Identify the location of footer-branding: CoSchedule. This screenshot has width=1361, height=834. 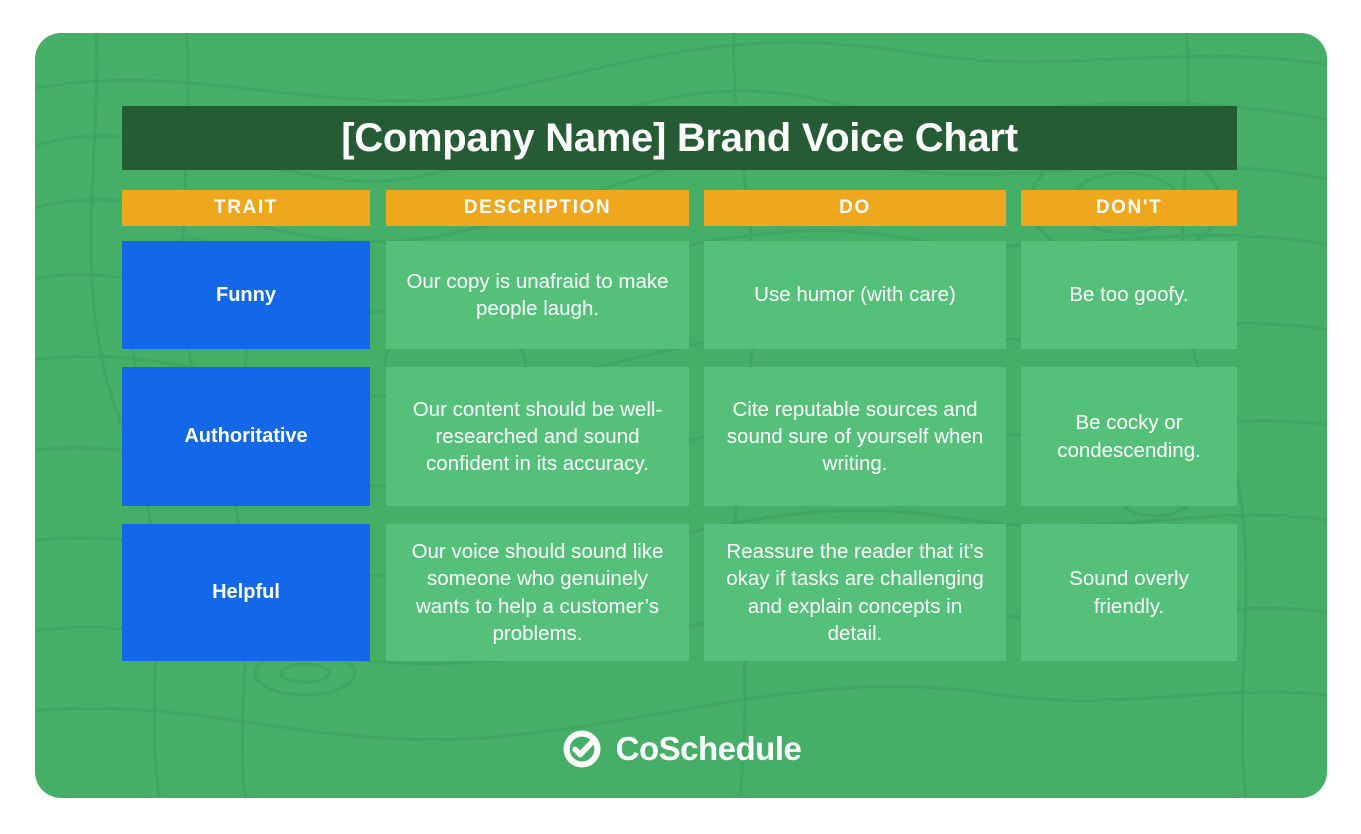
(681, 749).